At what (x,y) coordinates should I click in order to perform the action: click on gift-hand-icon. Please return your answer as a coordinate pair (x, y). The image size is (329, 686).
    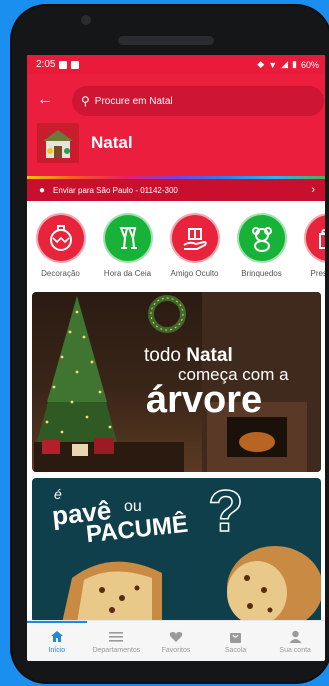
    Looking at the image, I should click on (194, 238).